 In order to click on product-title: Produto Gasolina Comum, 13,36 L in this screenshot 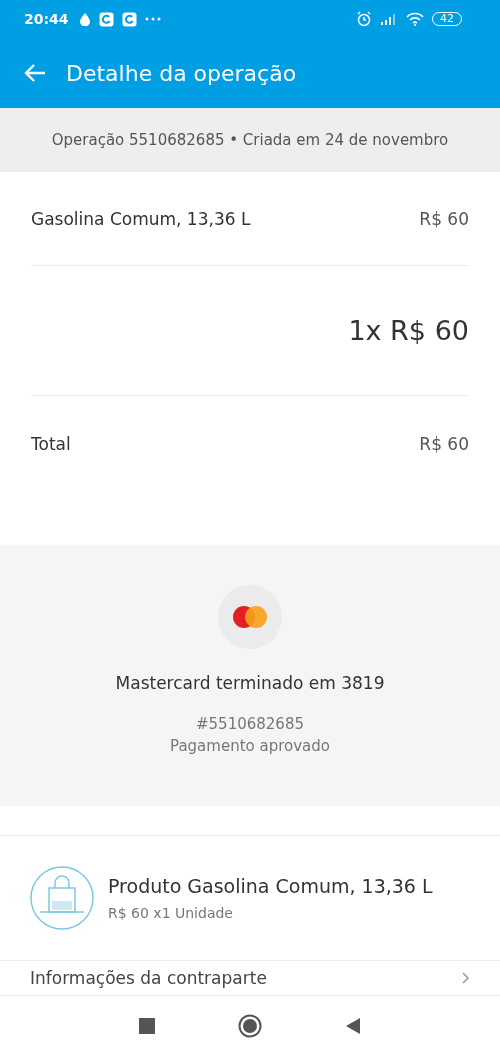, I will do `click(270, 886)`.